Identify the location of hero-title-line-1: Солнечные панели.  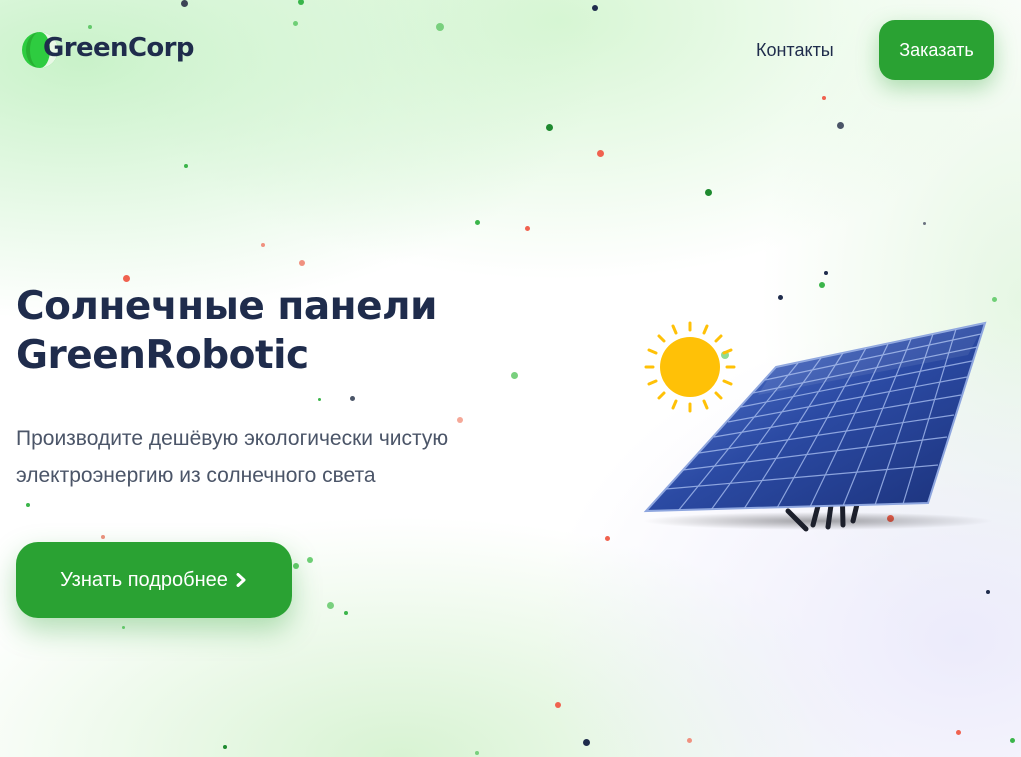
(226, 306).